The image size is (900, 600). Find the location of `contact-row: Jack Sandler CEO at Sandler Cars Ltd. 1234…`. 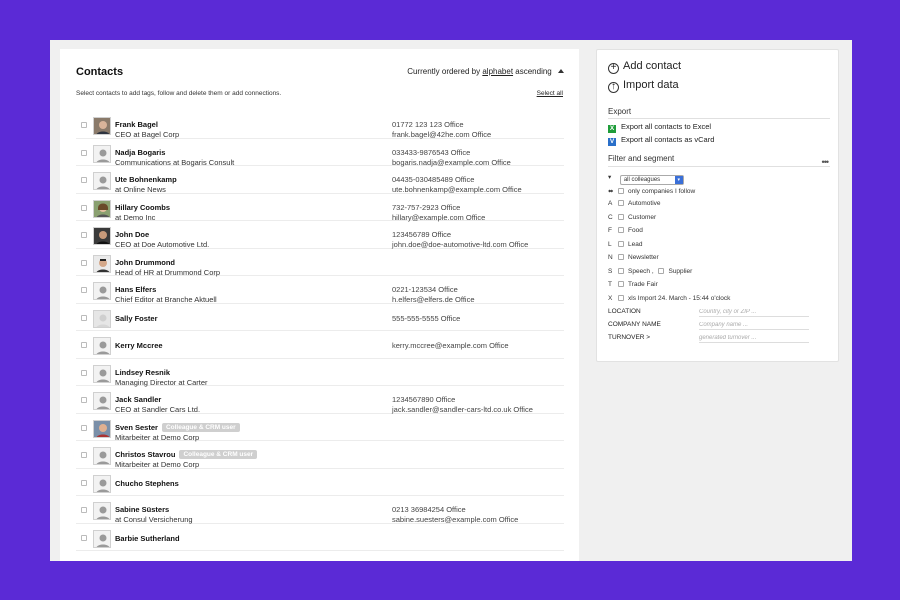

contact-row: Jack Sandler CEO at Sandler Cars Ltd. 1234… is located at coordinates (320, 400).